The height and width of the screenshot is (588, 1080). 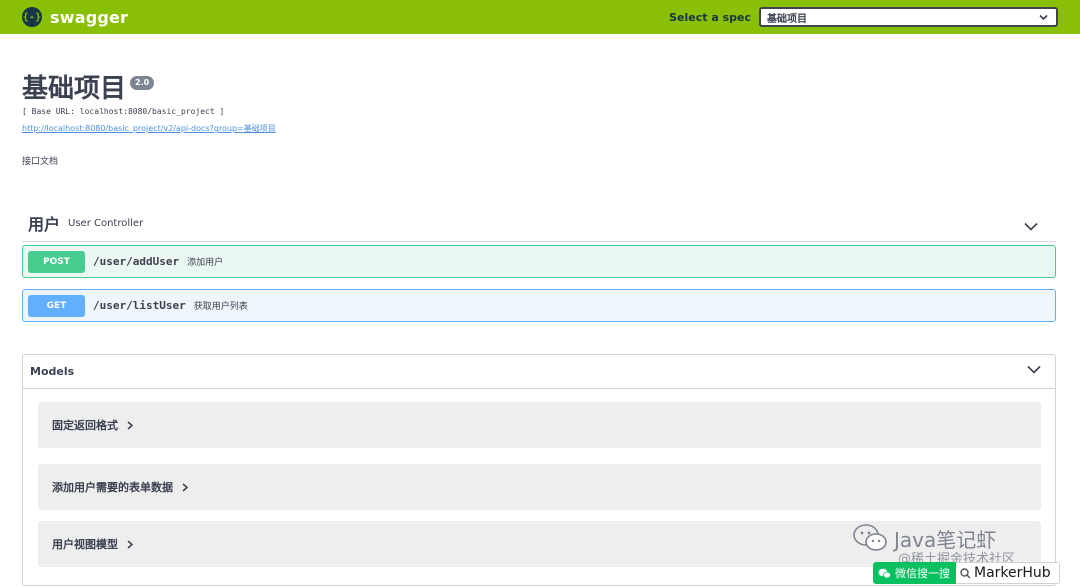 What do you see at coordinates (539, 372) in the screenshot?
I see `models-header: Models` at bounding box center [539, 372].